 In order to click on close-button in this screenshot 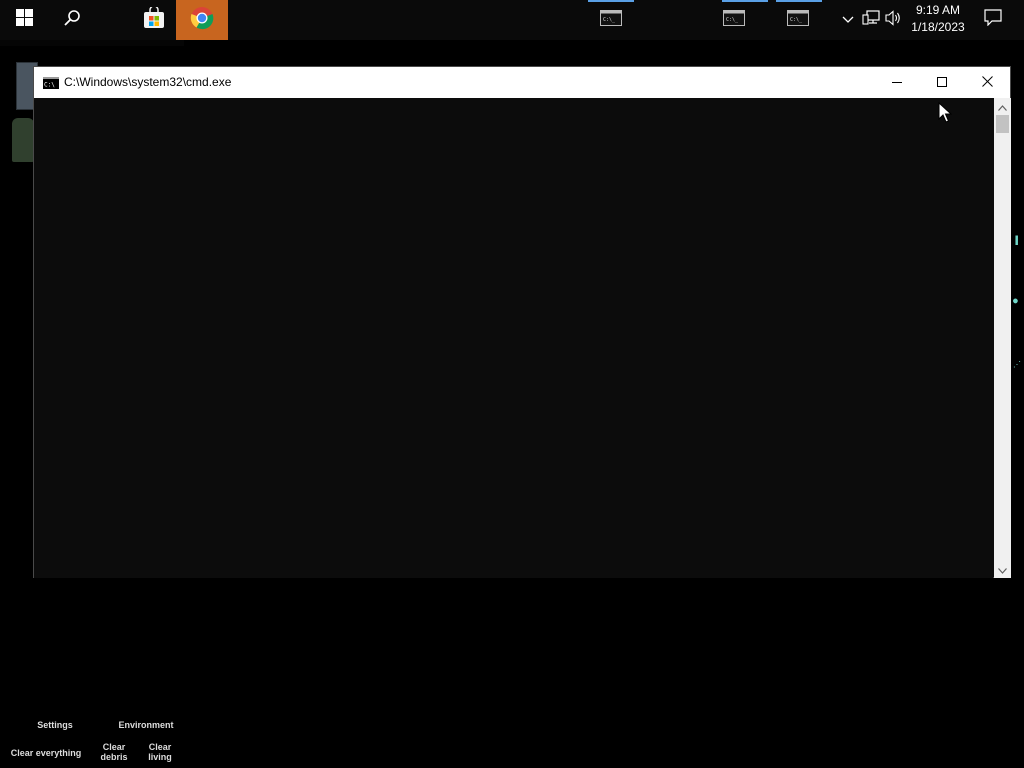, I will do `click(987, 82)`.